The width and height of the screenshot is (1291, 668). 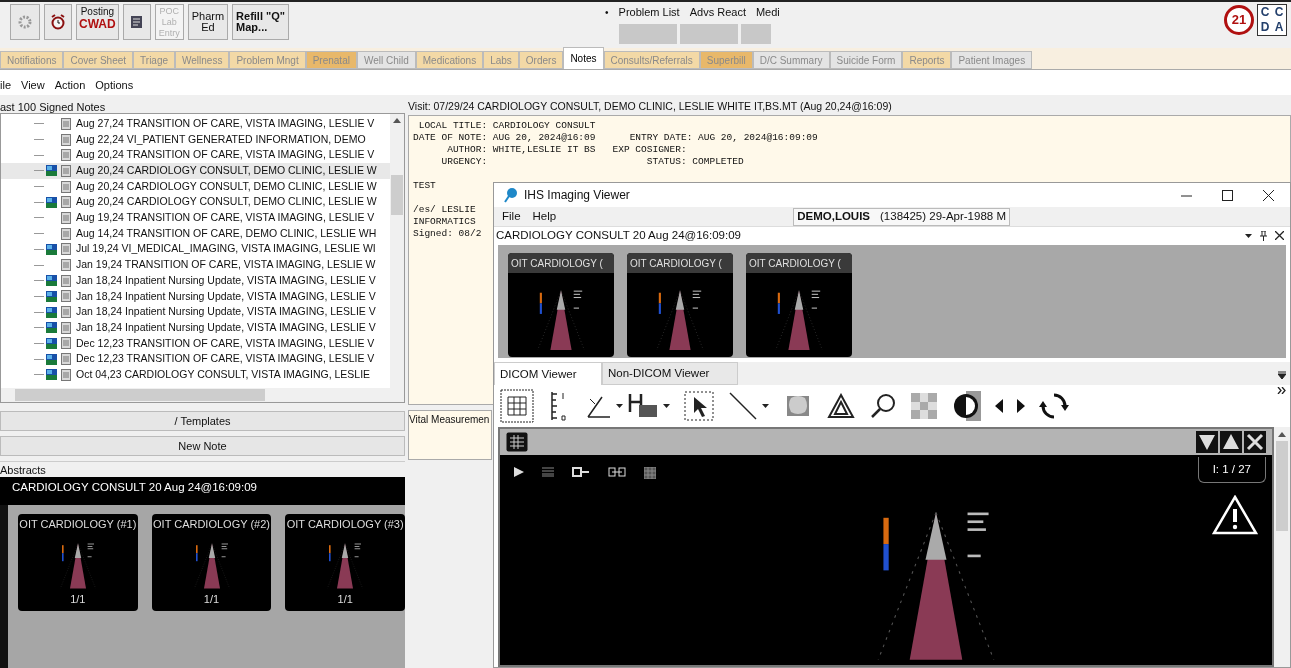 What do you see at coordinates (680, 262) in the screenshot?
I see `thumbnail-caption: OIT CARDIOLOGY (` at bounding box center [680, 262].